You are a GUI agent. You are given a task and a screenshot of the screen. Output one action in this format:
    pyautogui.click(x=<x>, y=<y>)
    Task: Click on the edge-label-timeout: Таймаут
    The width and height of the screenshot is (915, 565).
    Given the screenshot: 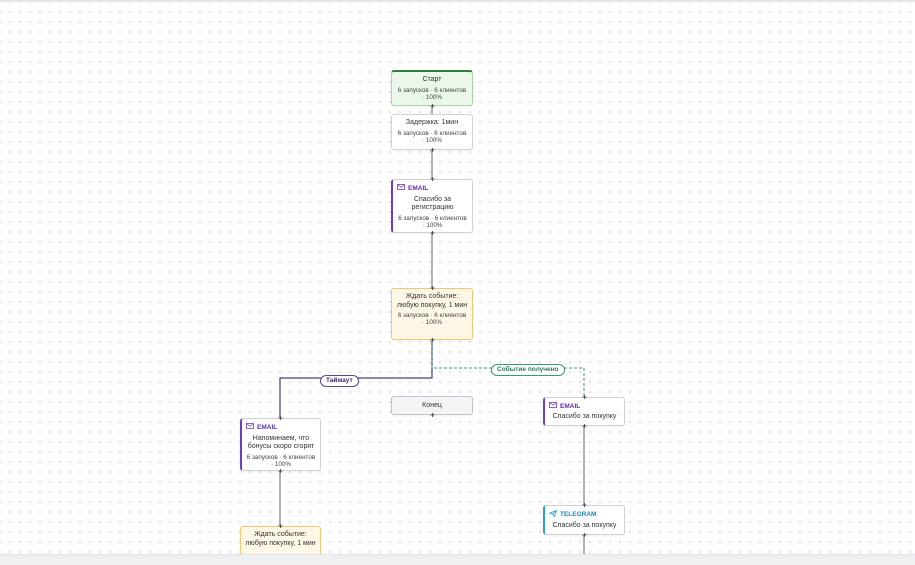 What is the action you would take?
    pyautogui.click(x=339, y=381)
    